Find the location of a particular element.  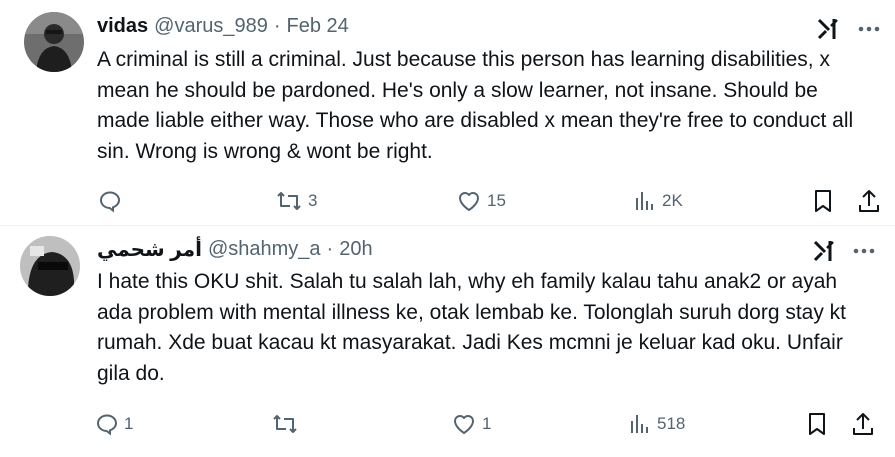

views-count: 2K is located at coordinates (672, 200).